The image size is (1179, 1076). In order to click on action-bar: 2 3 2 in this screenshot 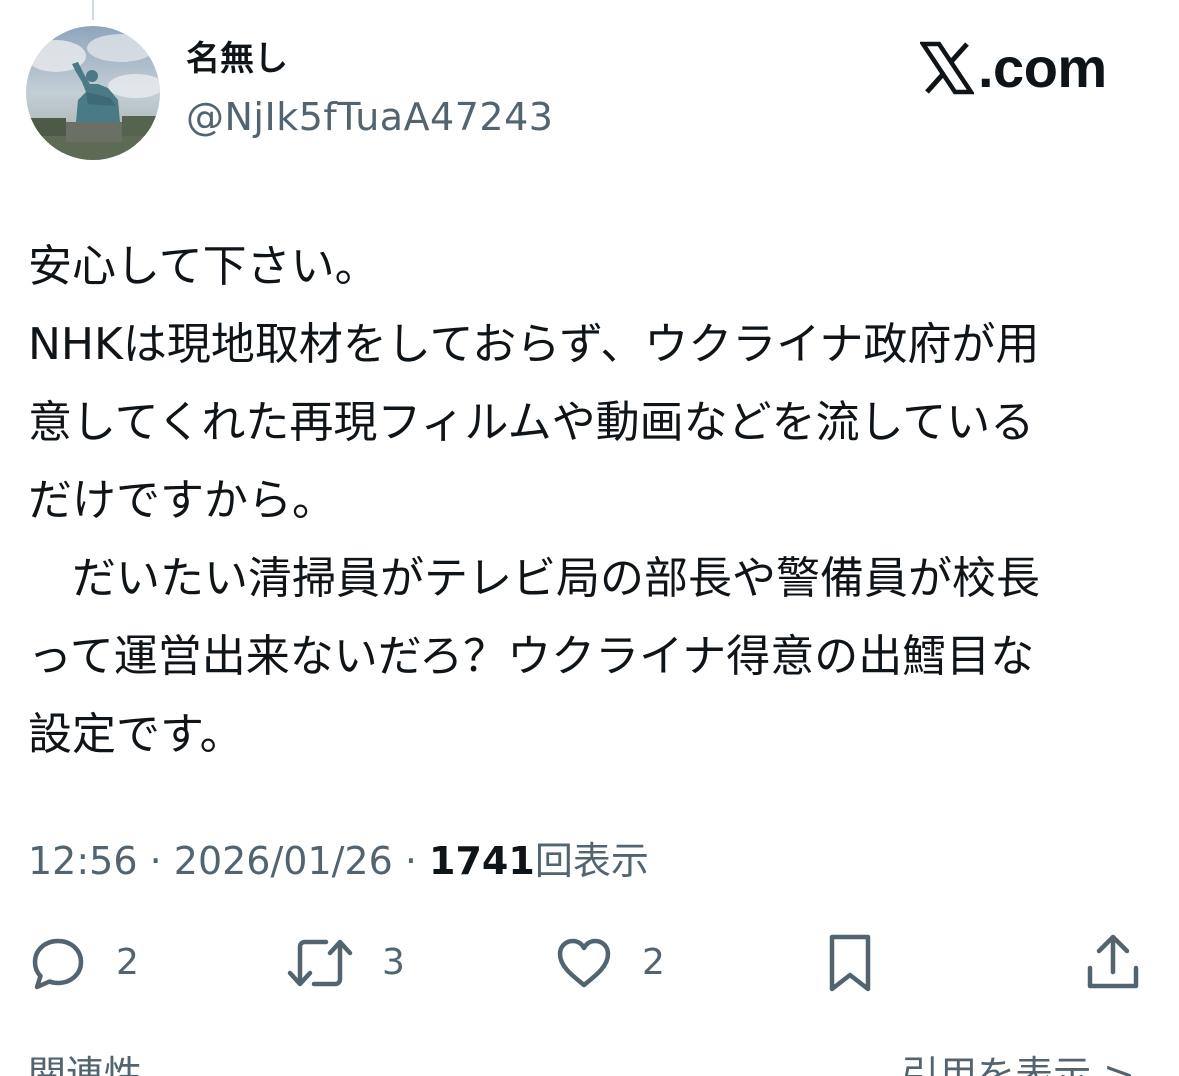, I will do `click(589, 963)`.